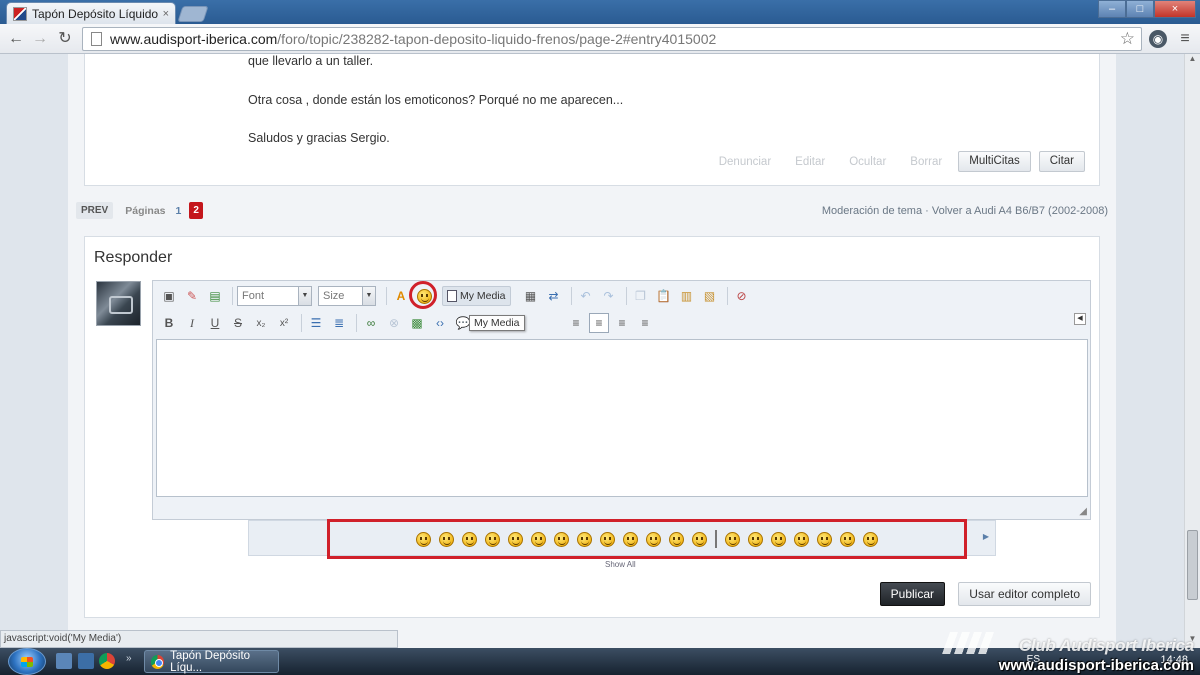 The image size is (1200, 675). Describe the element at coordinates (926, 162) in the screenshot. I see `delete-link: Borrar` at that location.